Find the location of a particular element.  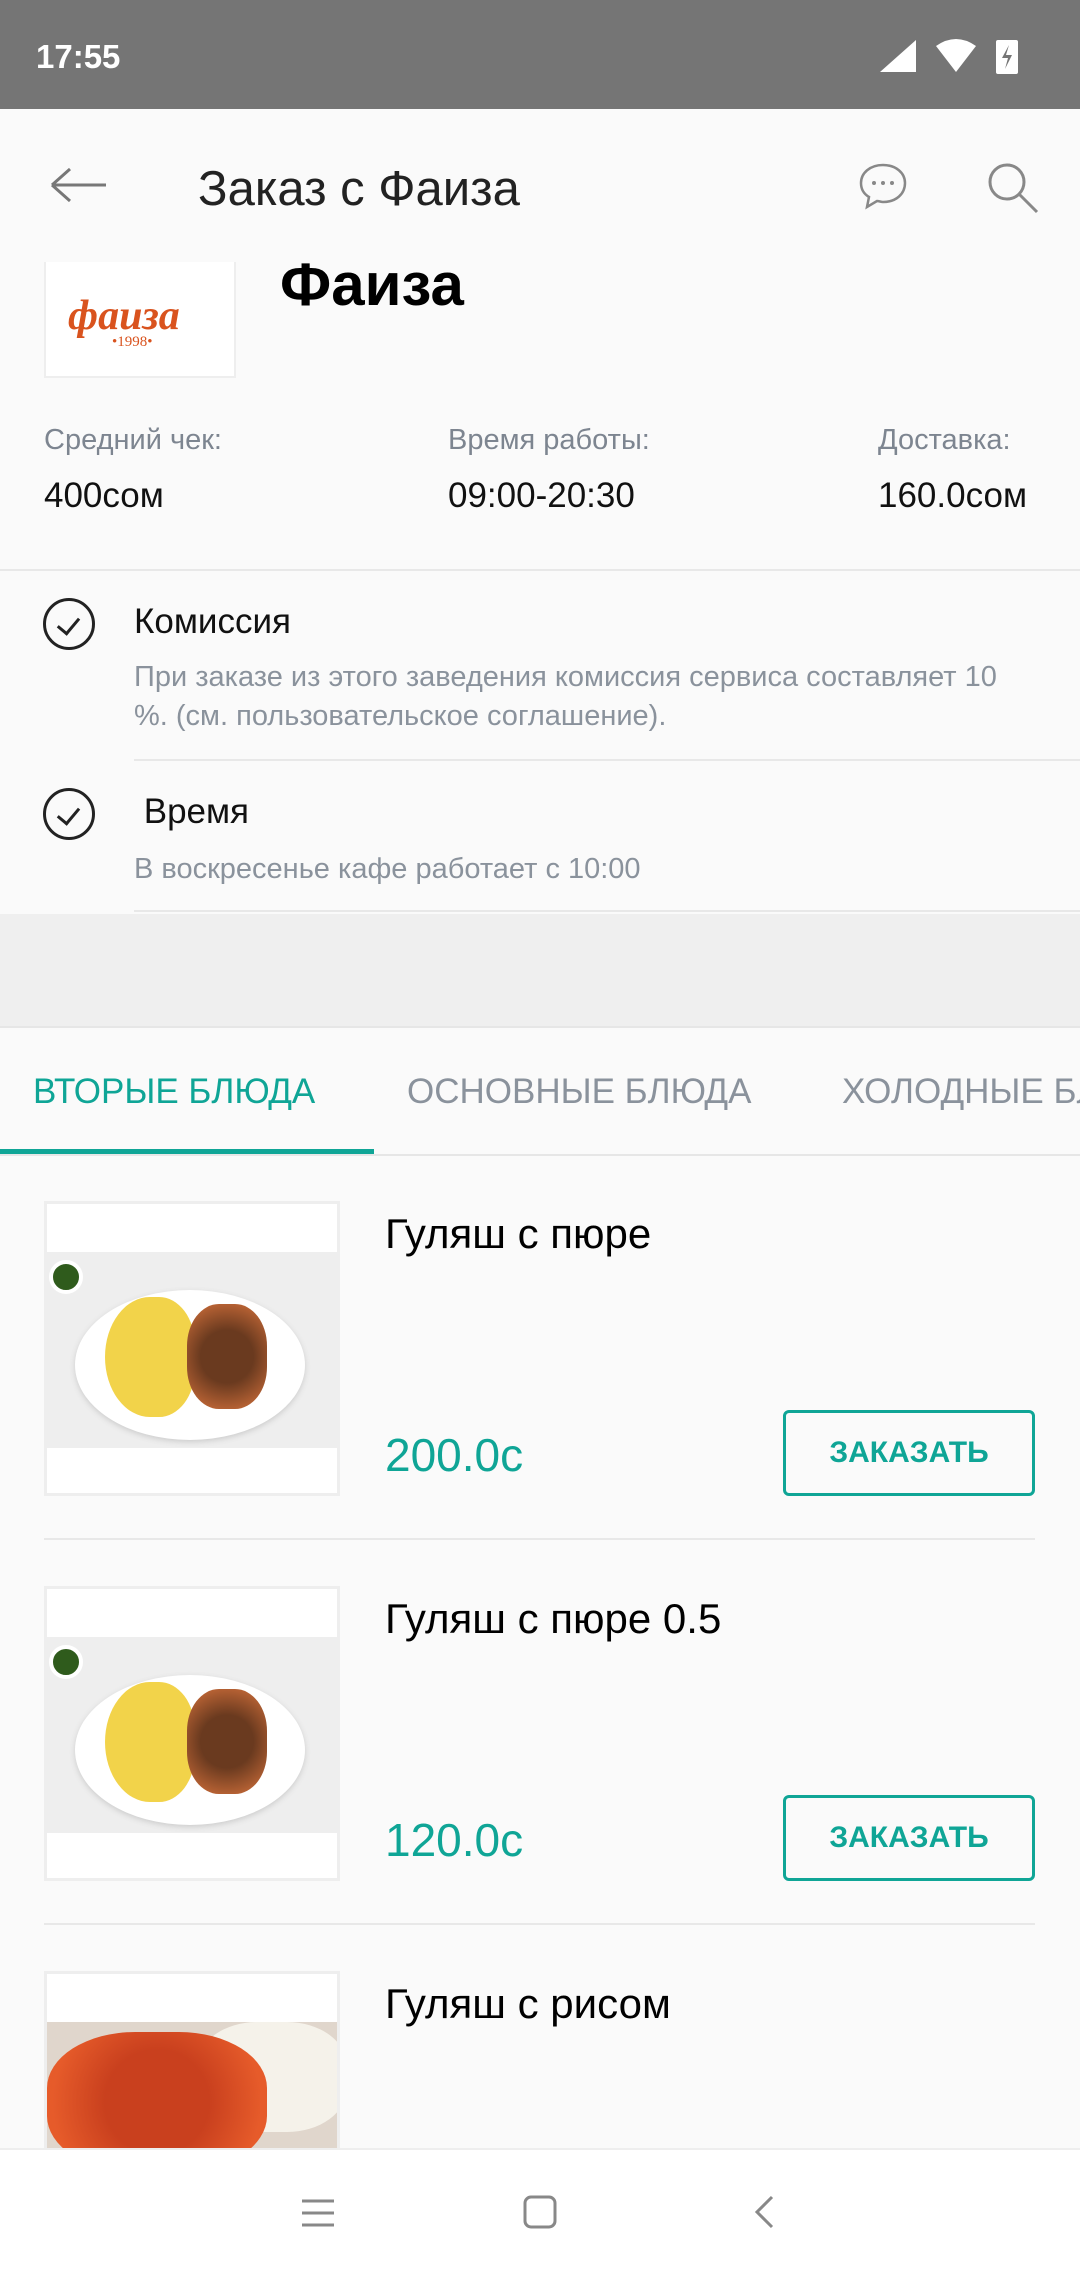

home-icon is located at coordinates (540, 2212).